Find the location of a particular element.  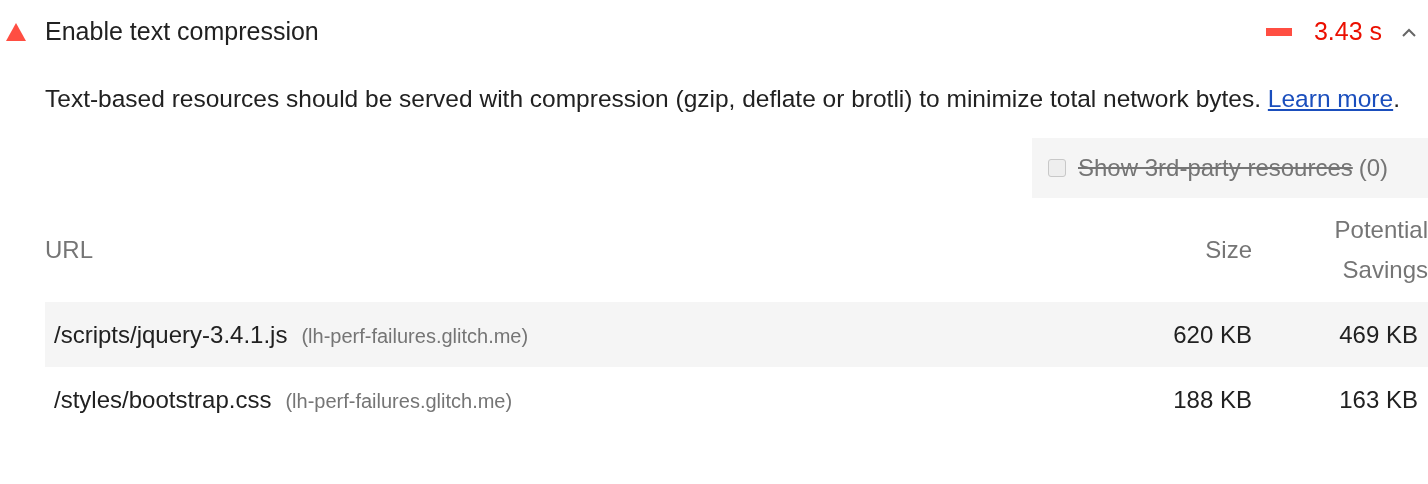

learn-more-link: Learn more is located at coordinates (1330, 98).